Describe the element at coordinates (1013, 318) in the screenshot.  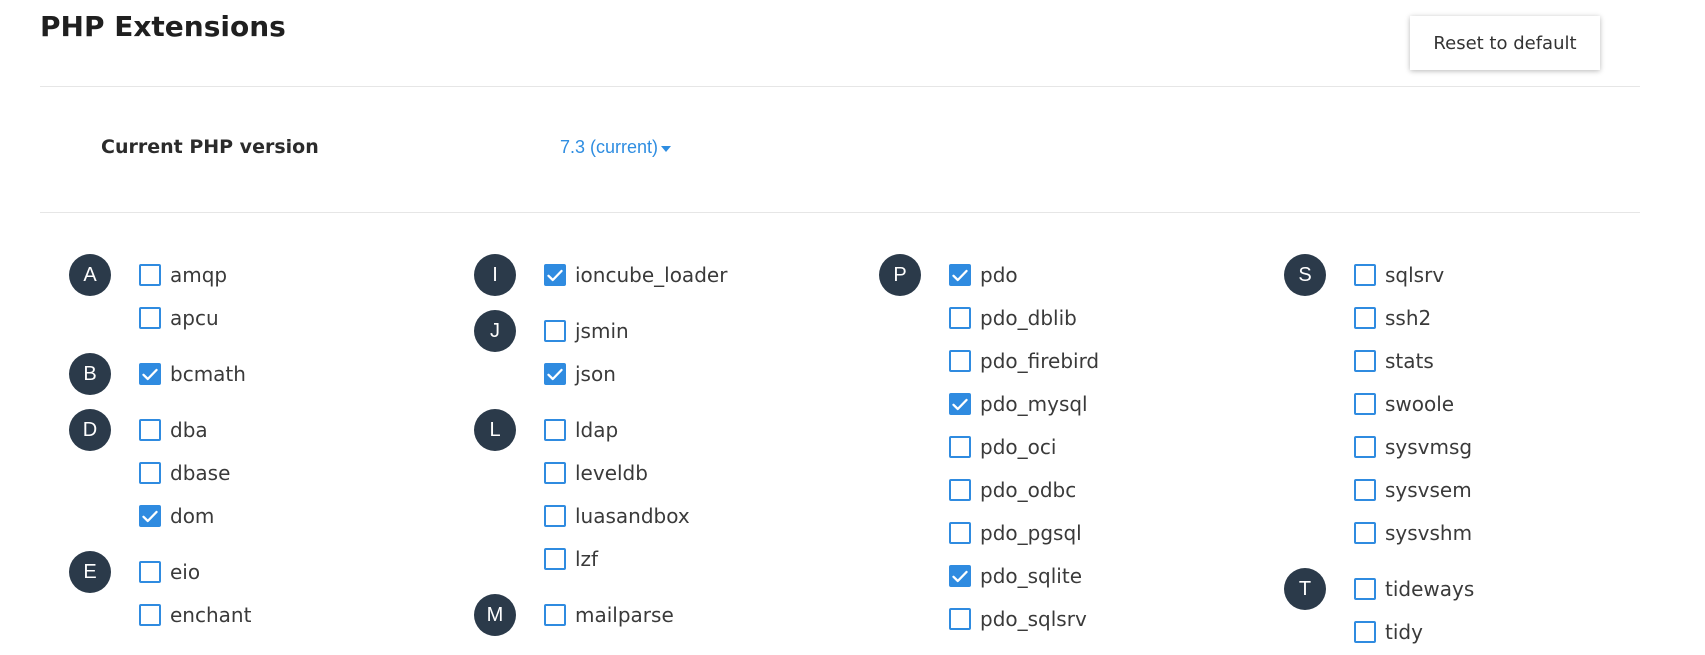
I see `extension-item-pdo_dblib: pdo_dblib` at that location.